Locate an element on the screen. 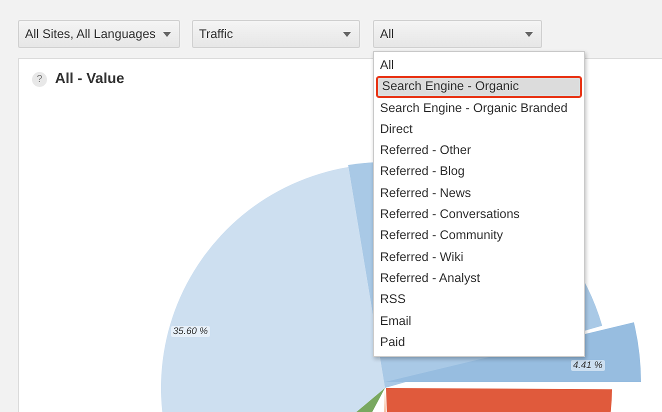  dropdown-item: Email is located at coordinates (479, 321).